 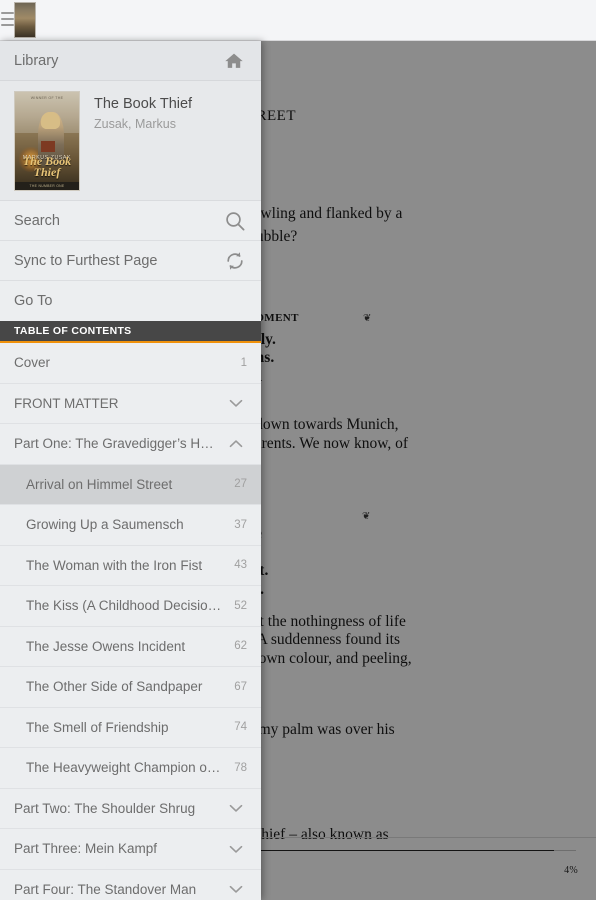 I want to click on library-label: Library, so click(x=36, y=60).